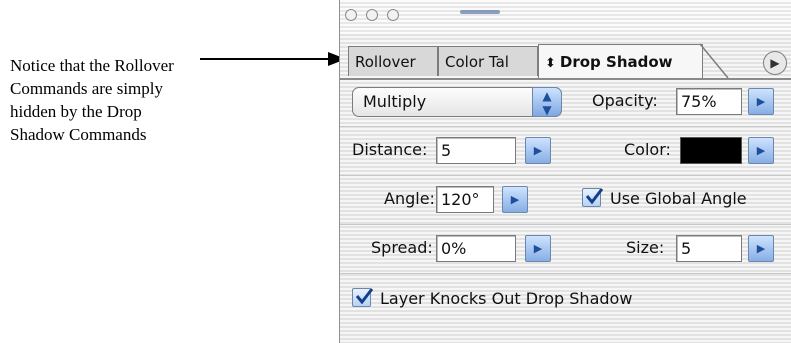 Image resolution: width=791 pixels, height=343 pixels. I want to click on spread-value: 0%, so click(454, 248).